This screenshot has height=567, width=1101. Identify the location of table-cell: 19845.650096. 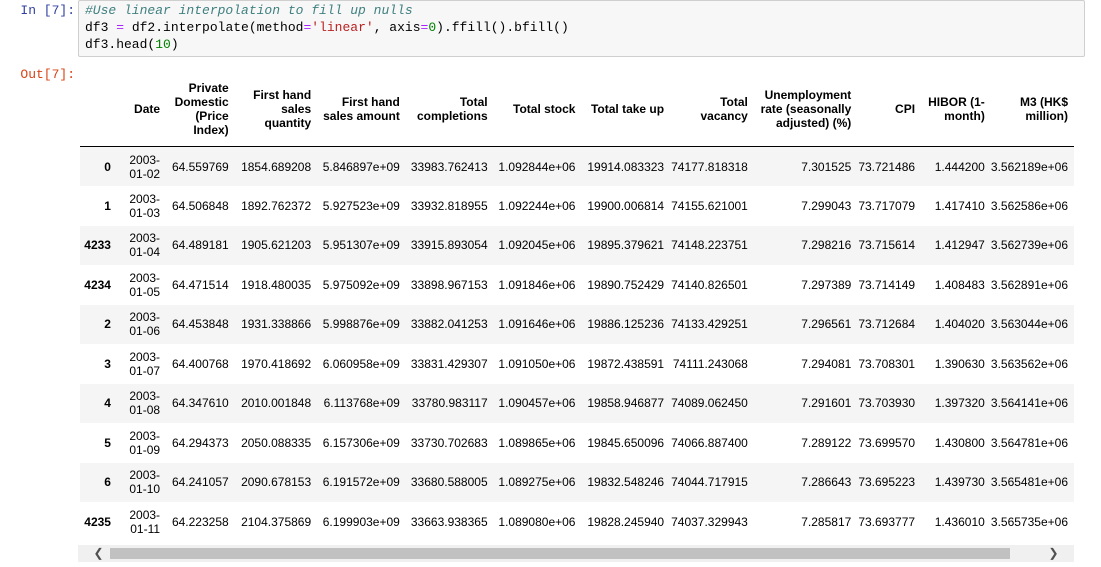
(626, 442).